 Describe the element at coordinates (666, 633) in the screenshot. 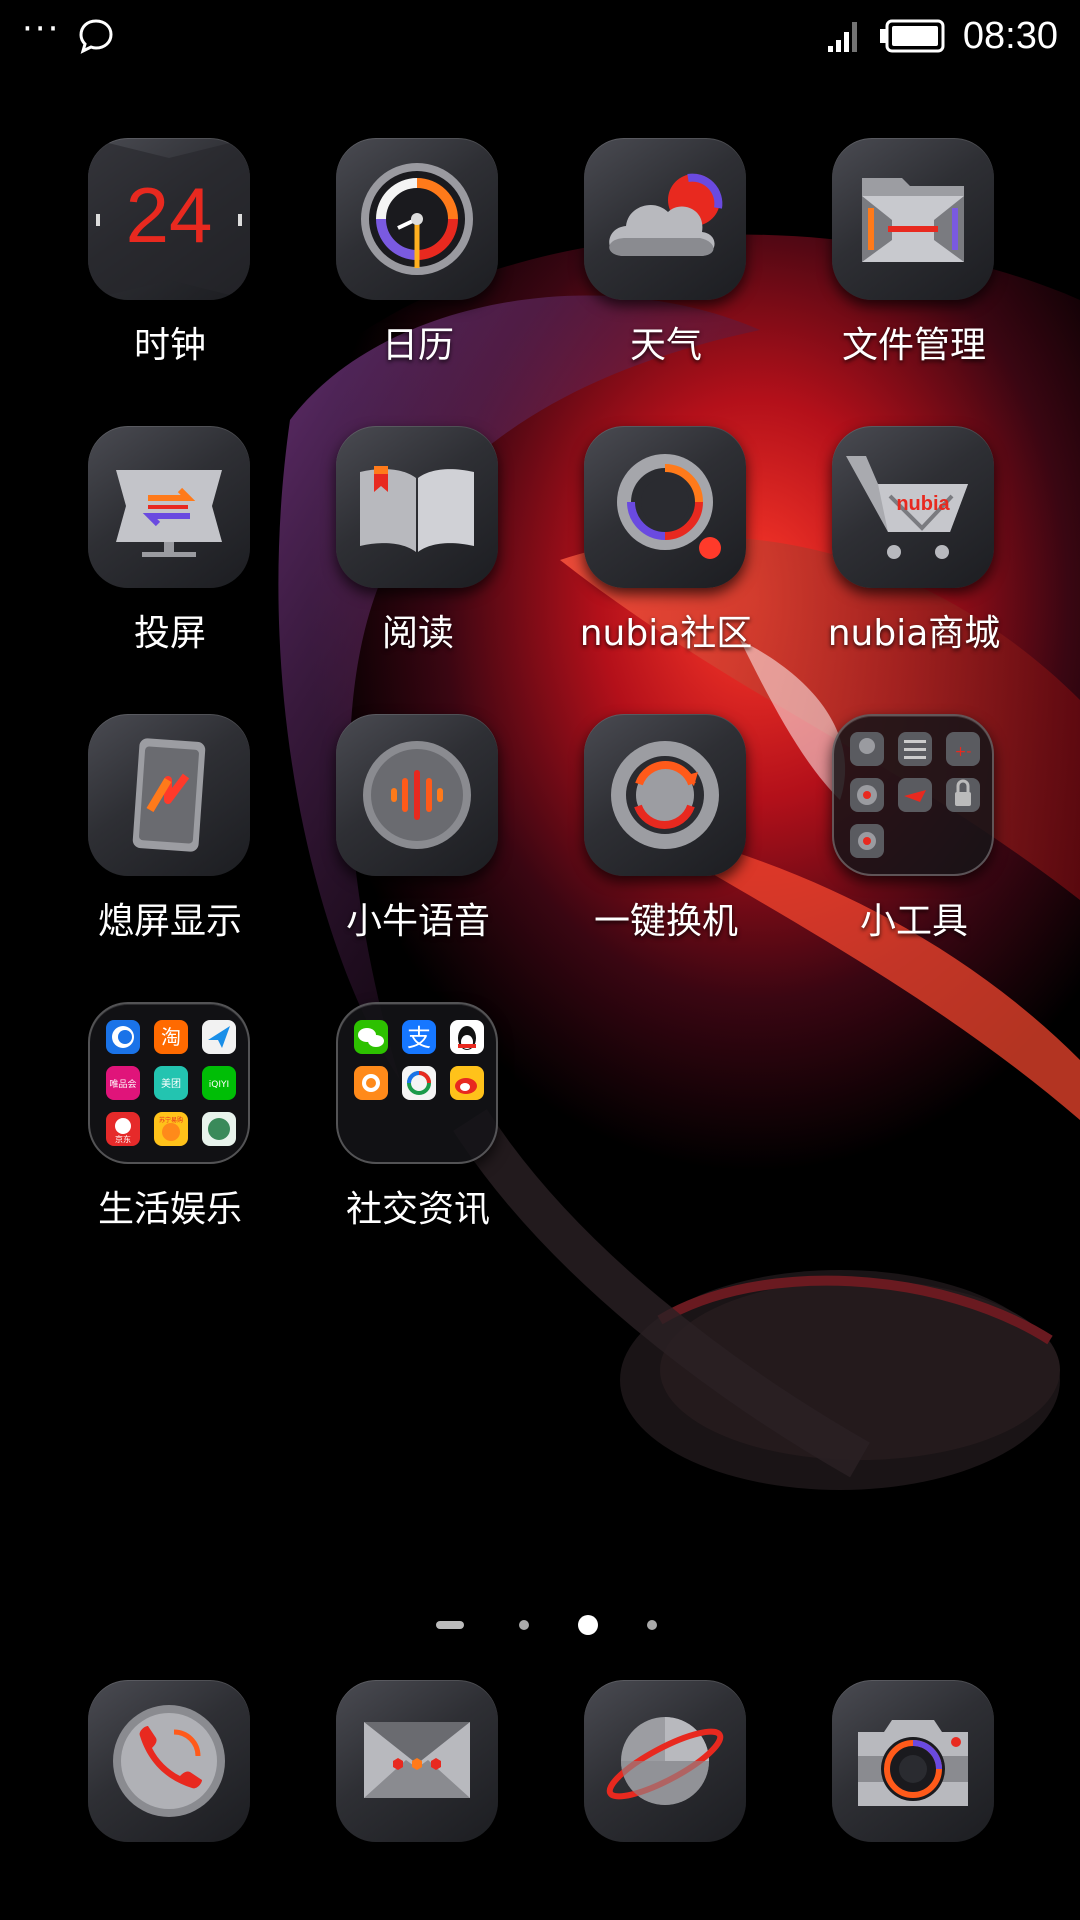

I see `app-label: nubia社区` at that location.